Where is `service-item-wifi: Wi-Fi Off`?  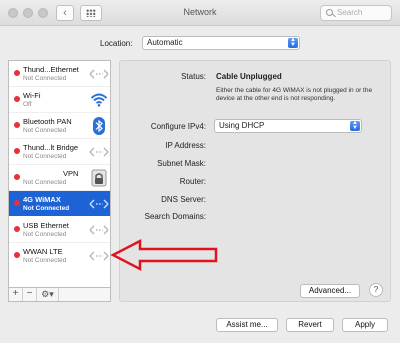 service-item-wifi: Wi-Fi Off is located at coordinates (59, 99).